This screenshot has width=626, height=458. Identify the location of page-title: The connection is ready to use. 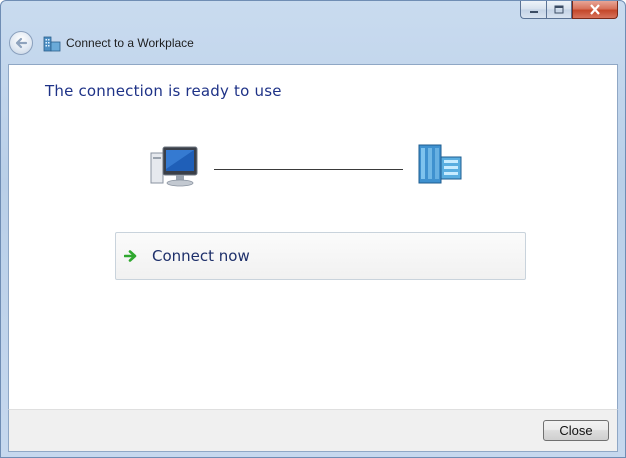
(163, 91).